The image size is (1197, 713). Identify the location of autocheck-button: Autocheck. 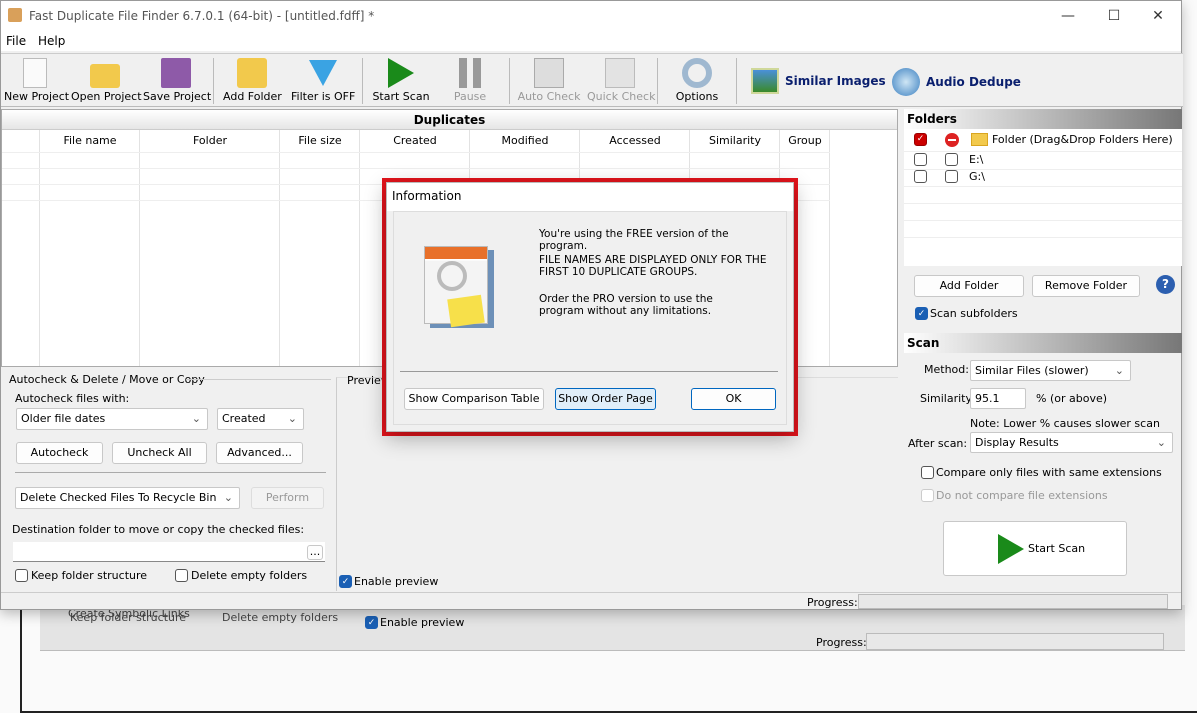
(59, 453).